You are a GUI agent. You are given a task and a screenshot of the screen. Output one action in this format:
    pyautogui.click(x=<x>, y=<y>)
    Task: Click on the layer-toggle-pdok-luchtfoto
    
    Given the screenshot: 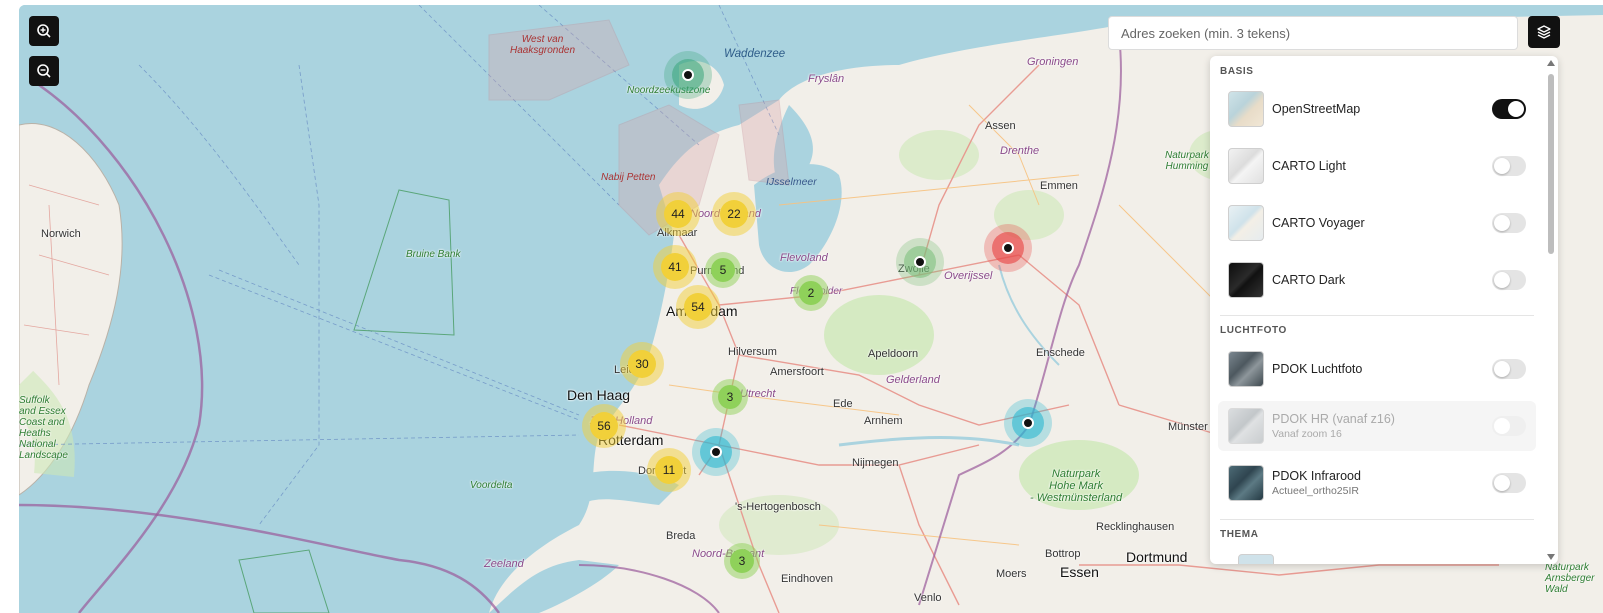 What is the action you would take?
    pyautogui.click(x=1509, y=369)
    